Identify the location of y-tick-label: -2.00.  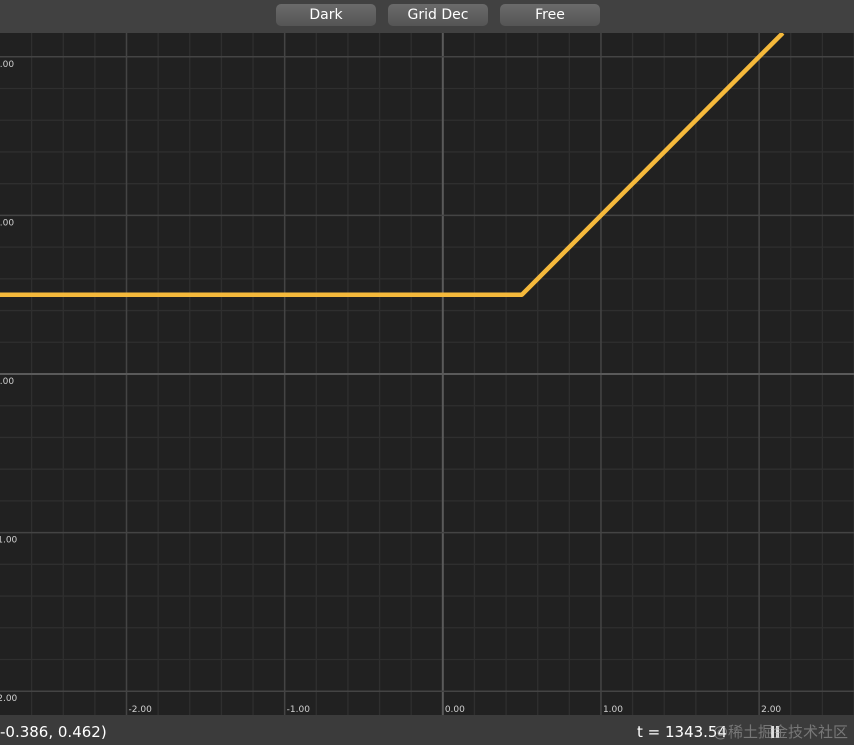
(9, 699).